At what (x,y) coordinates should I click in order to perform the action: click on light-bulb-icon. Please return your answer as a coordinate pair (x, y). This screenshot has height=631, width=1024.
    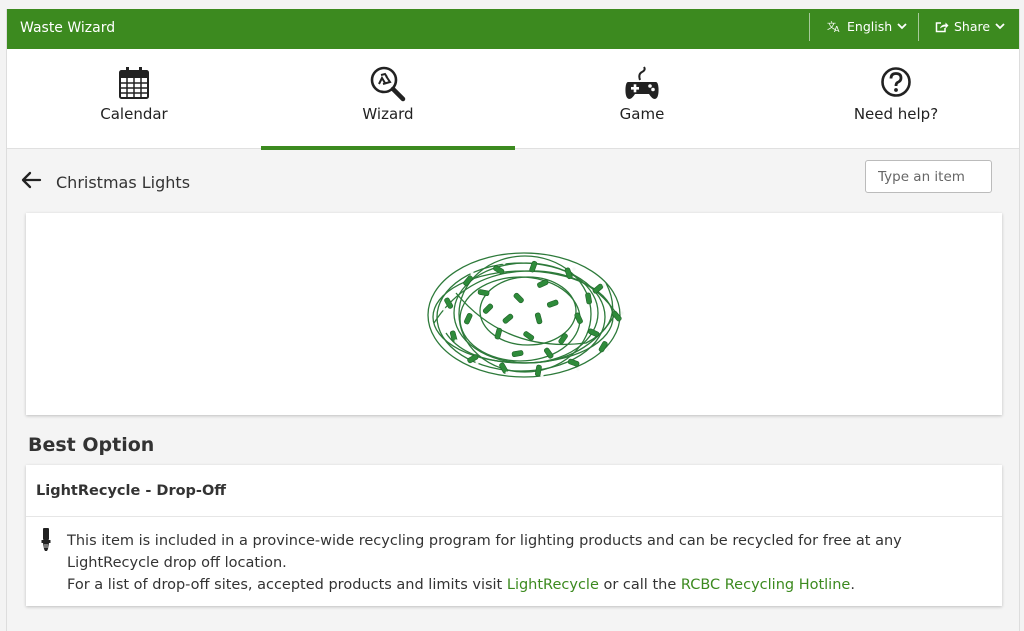
    Looking at the image, I should click on (46, 539).